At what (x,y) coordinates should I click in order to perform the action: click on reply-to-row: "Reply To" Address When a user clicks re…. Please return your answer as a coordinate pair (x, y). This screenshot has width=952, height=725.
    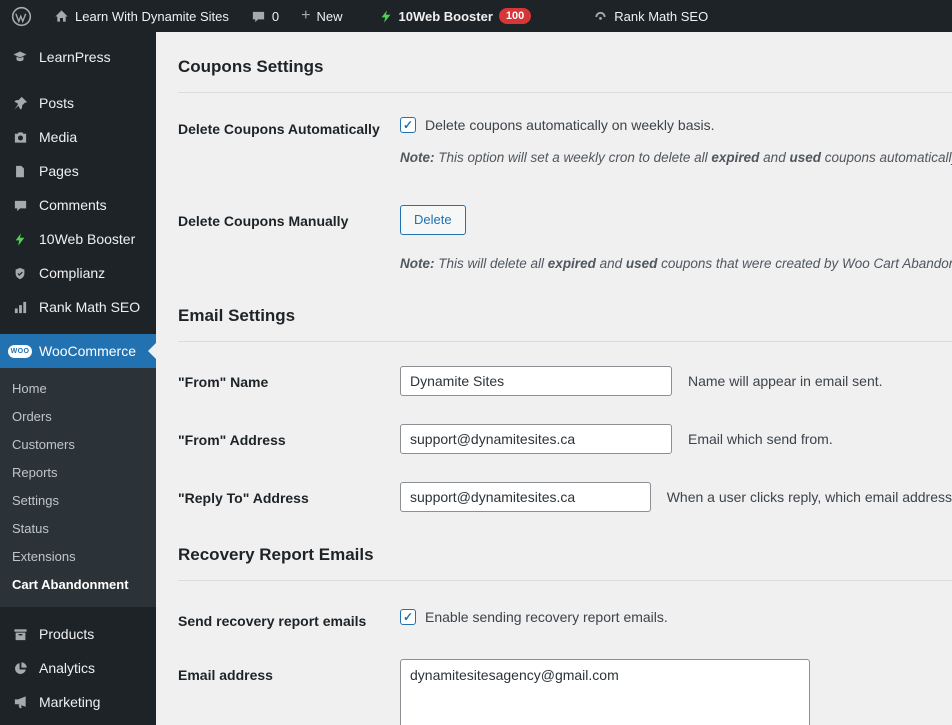
    Looking at the image, I should click on (565, 483).